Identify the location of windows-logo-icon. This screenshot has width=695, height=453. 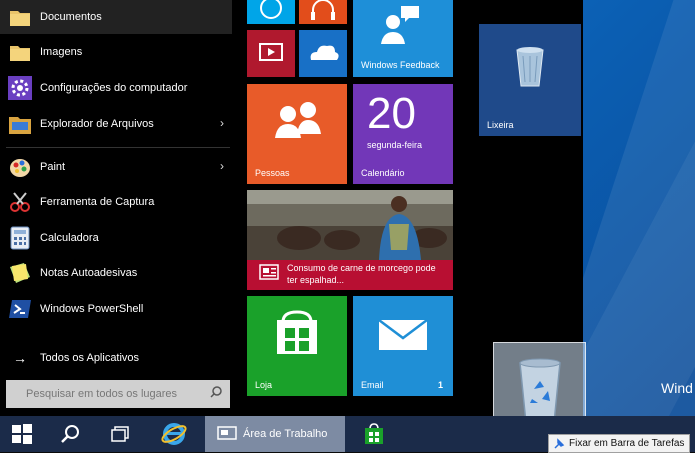
(22, 434).